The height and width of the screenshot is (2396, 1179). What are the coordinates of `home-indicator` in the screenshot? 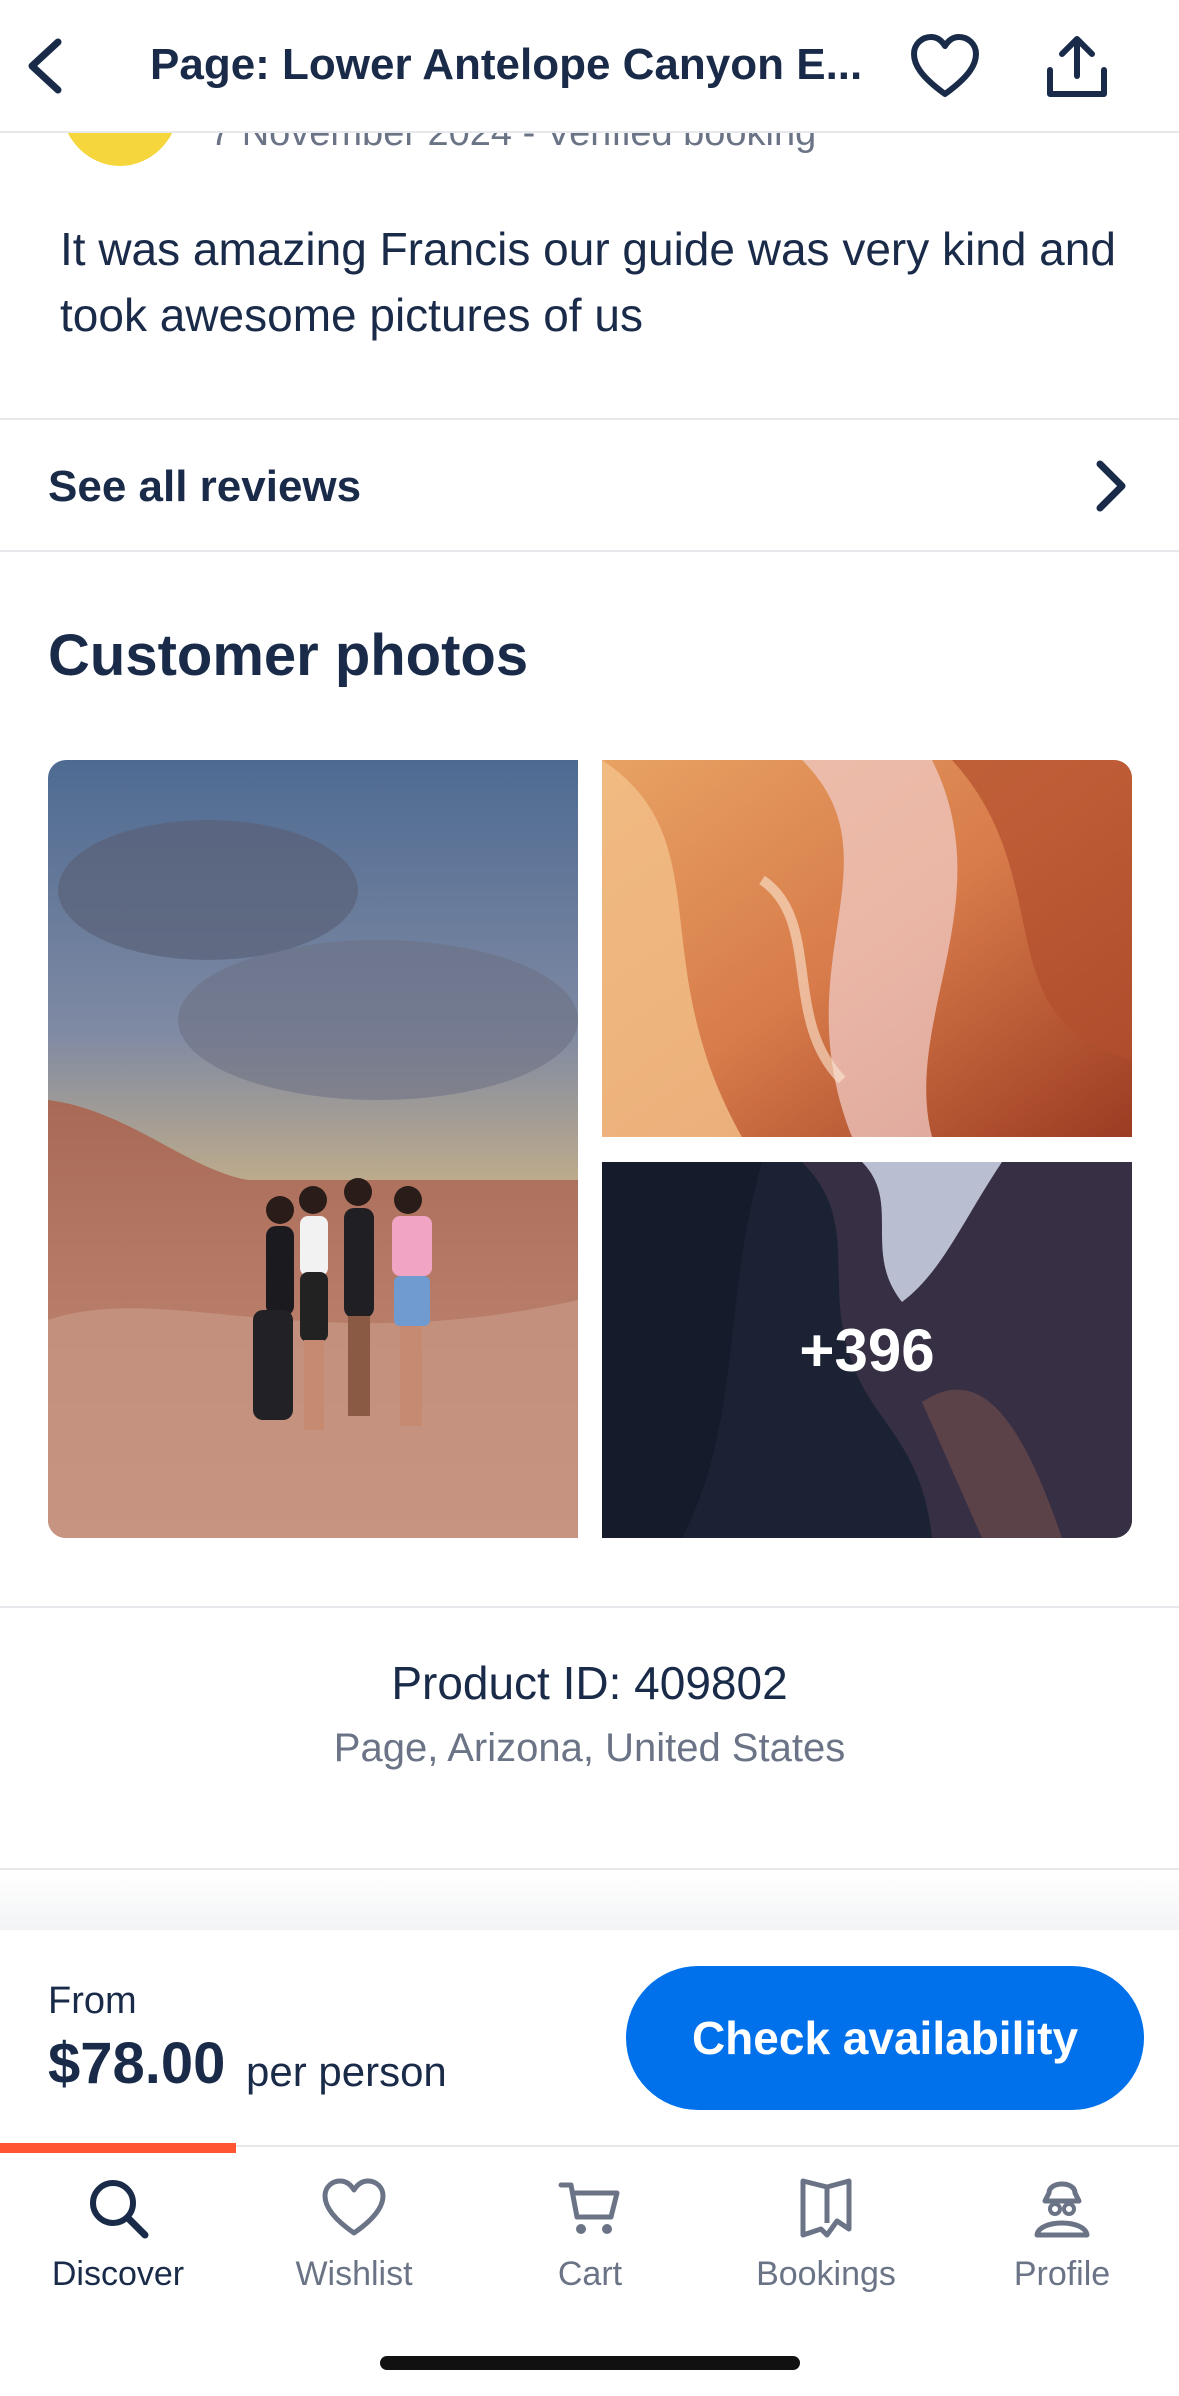 It's located at (590, 2363).